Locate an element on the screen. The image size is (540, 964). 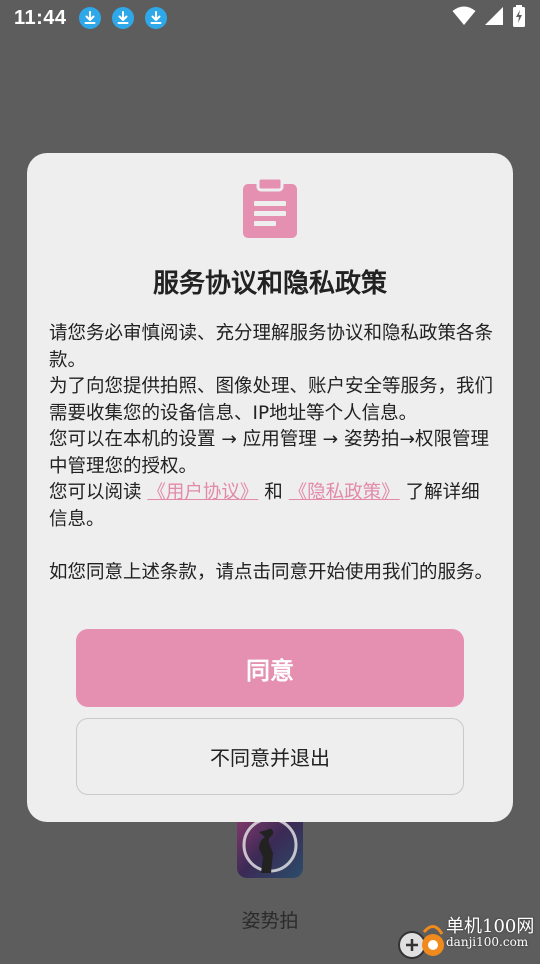
consent-paragraph: 请您务必审慎阅读、充分理解服务协议和隐私政策各条款。 is located at coordinates (271, 347).